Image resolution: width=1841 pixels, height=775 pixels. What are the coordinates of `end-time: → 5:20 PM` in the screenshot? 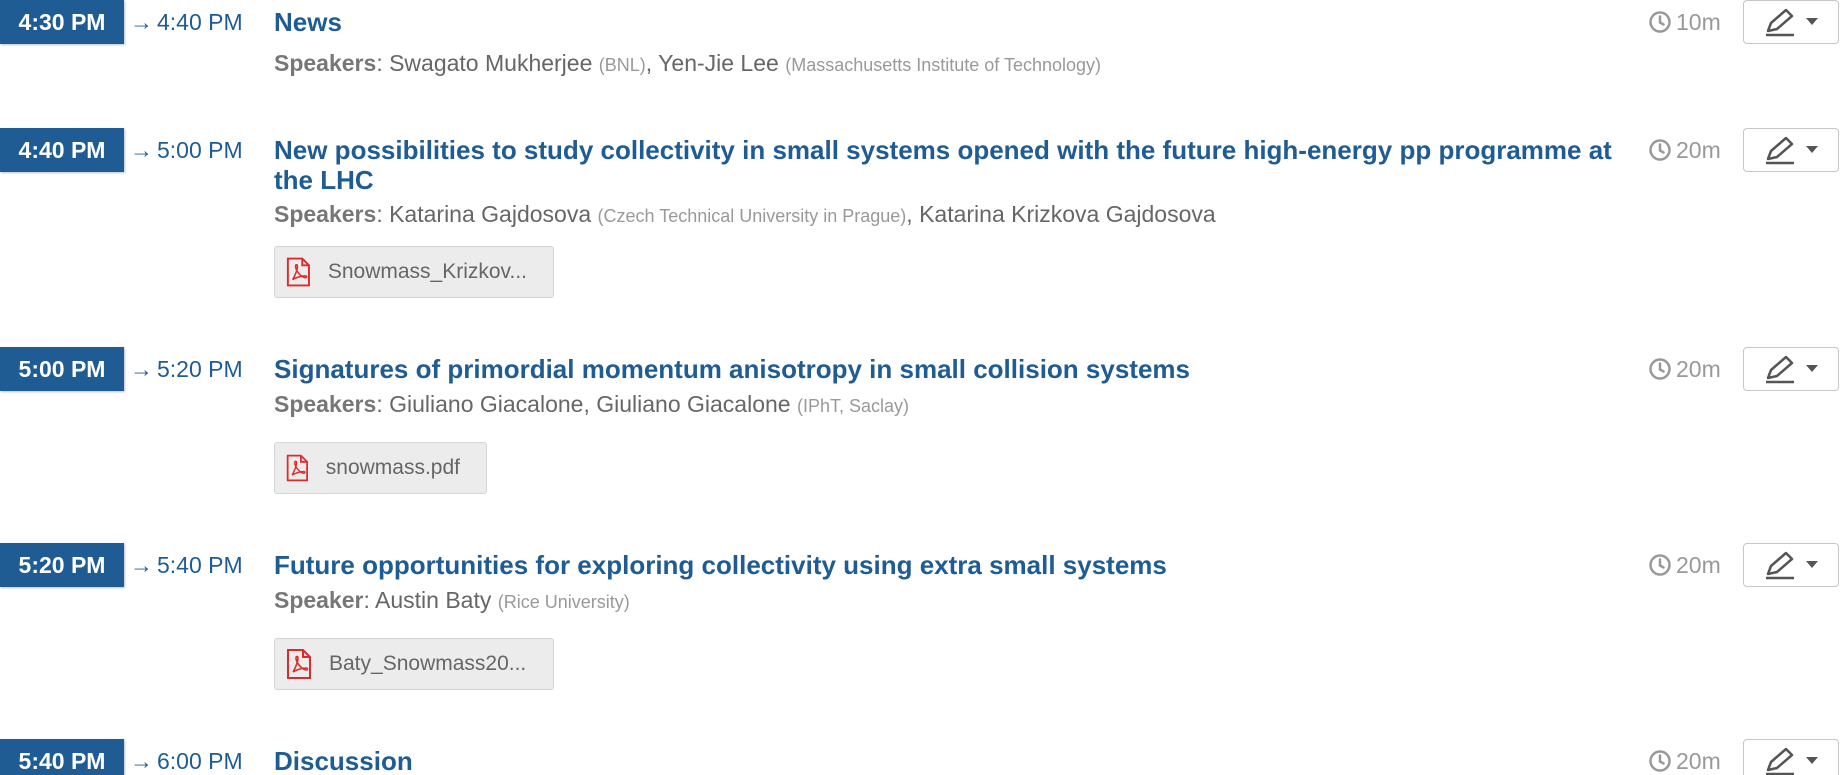 It's located at (186, 369).